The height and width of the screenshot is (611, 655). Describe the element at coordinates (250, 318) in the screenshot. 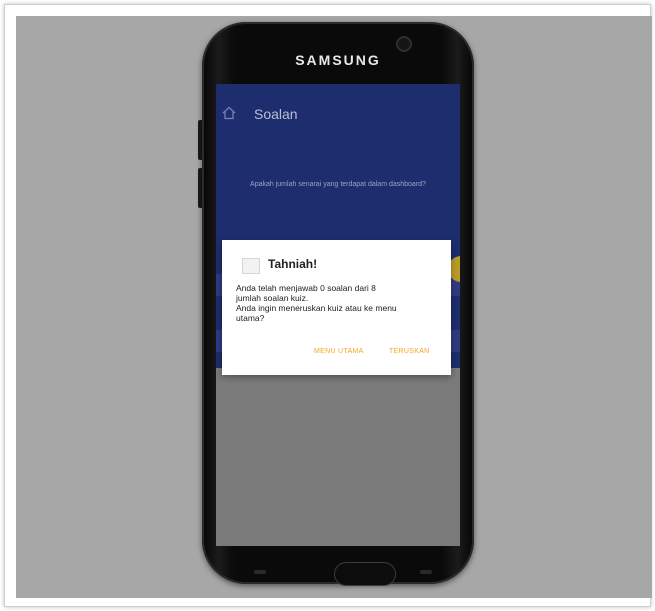

I see `dialog-message-line: utama?` at that location.